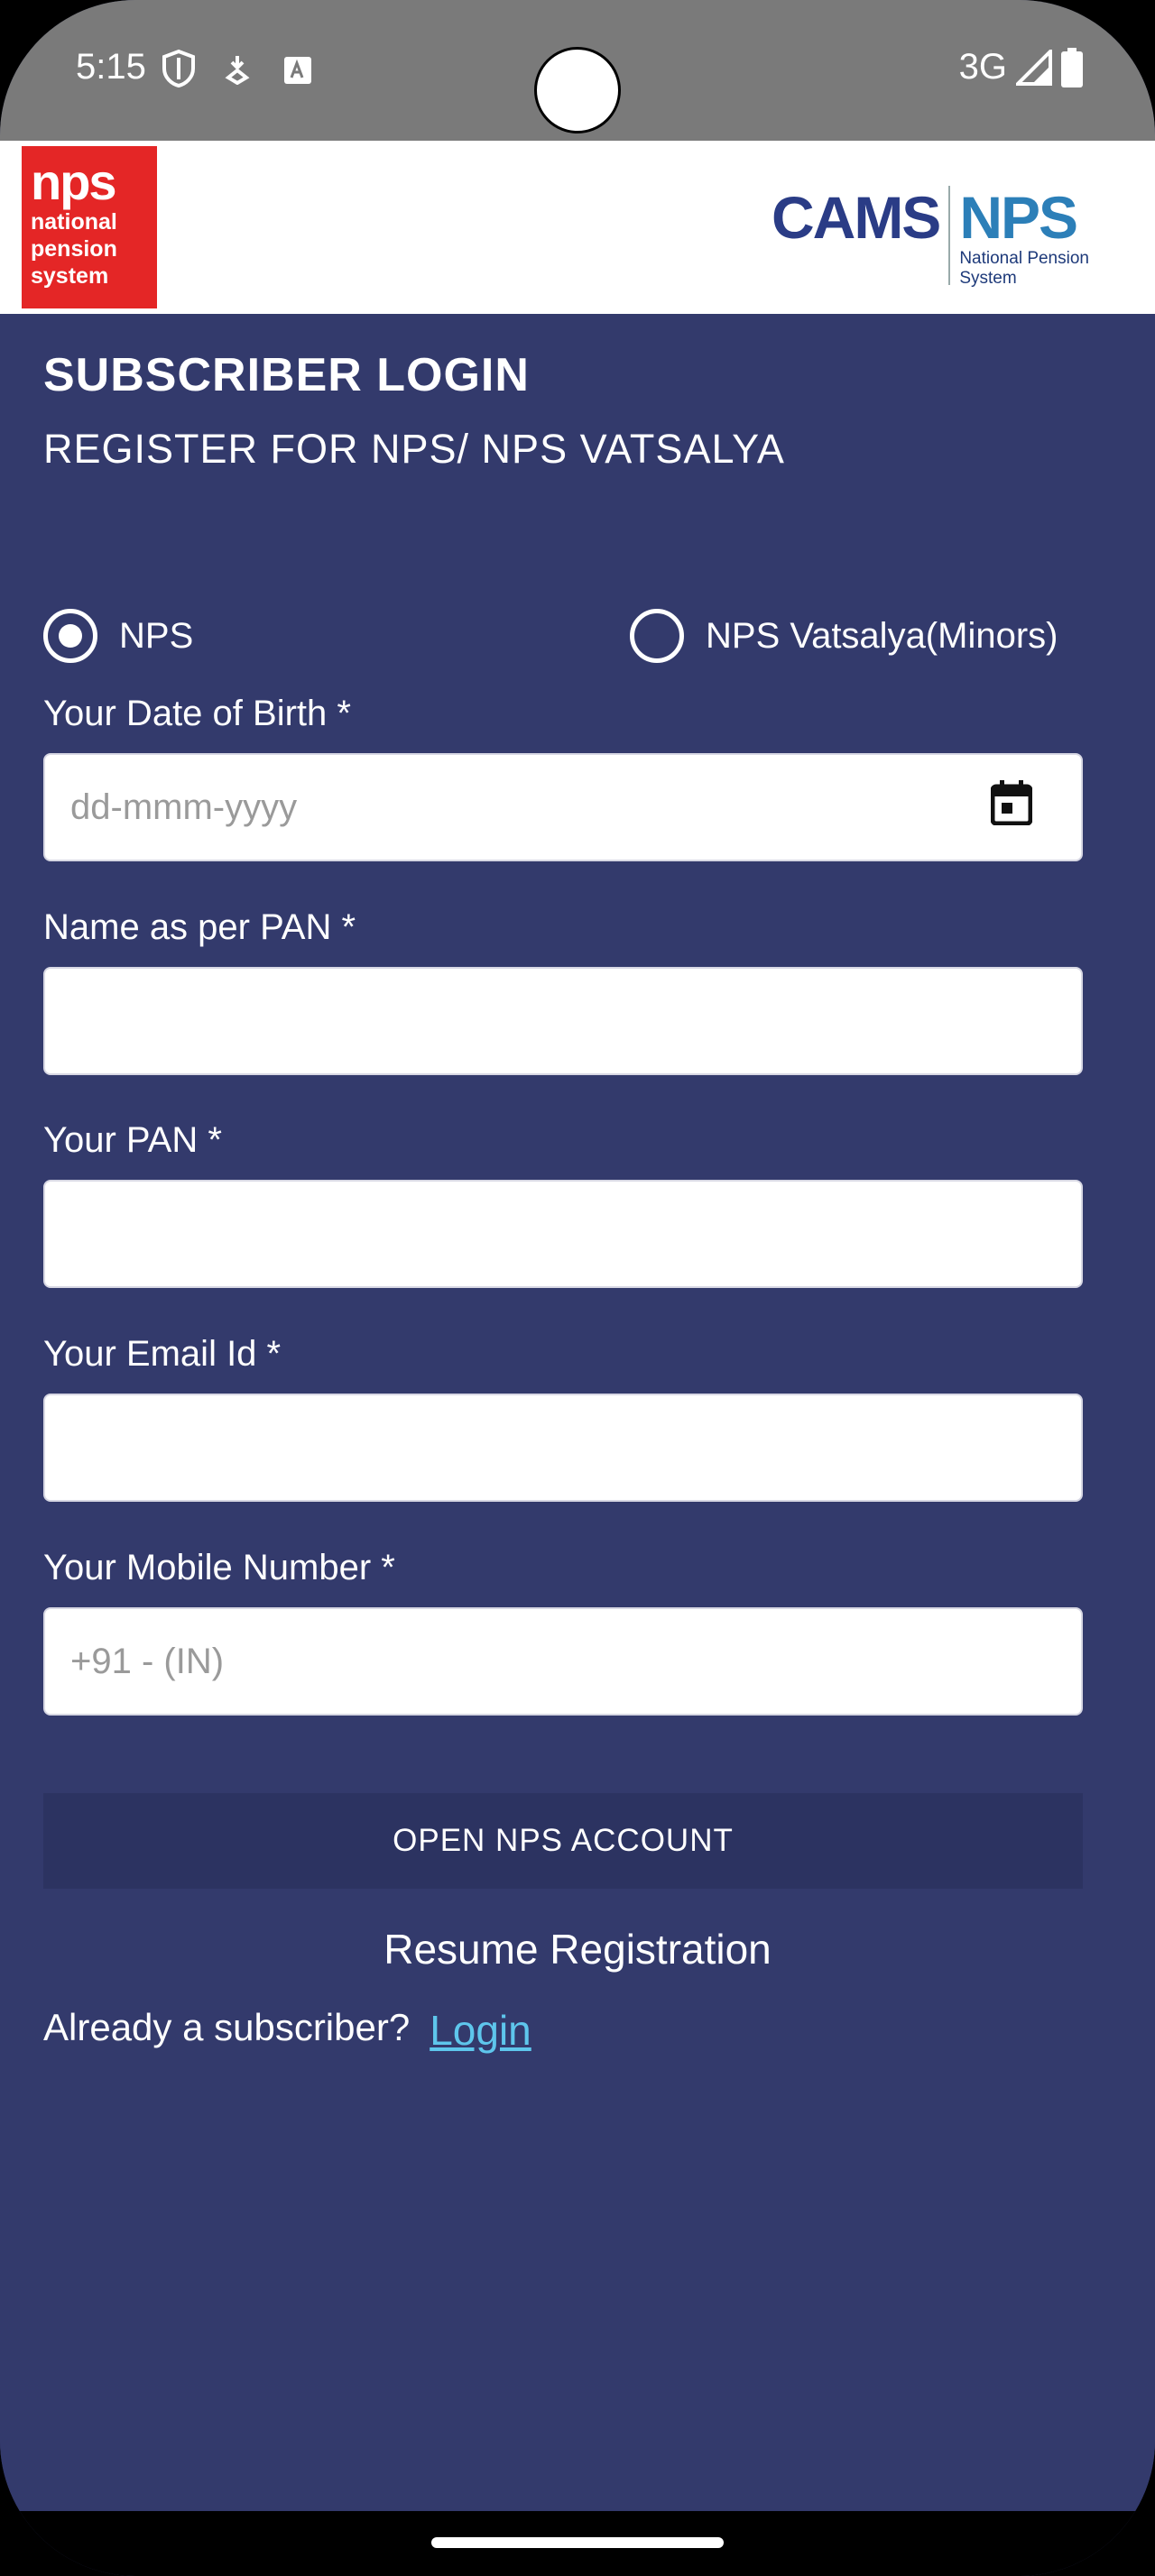 Image resolution: width=1155 pixels, height=2576 pixels. I want to click on cams-logo-text: CAMS, so click(856, 217).